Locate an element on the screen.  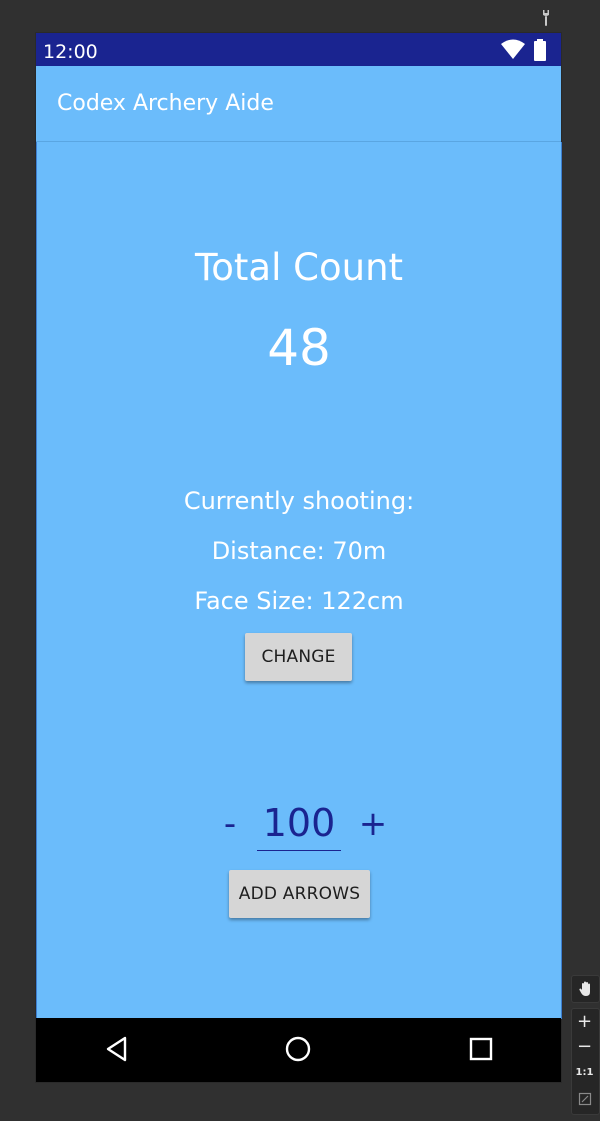
status-icons is located at coordinates (523, 50).